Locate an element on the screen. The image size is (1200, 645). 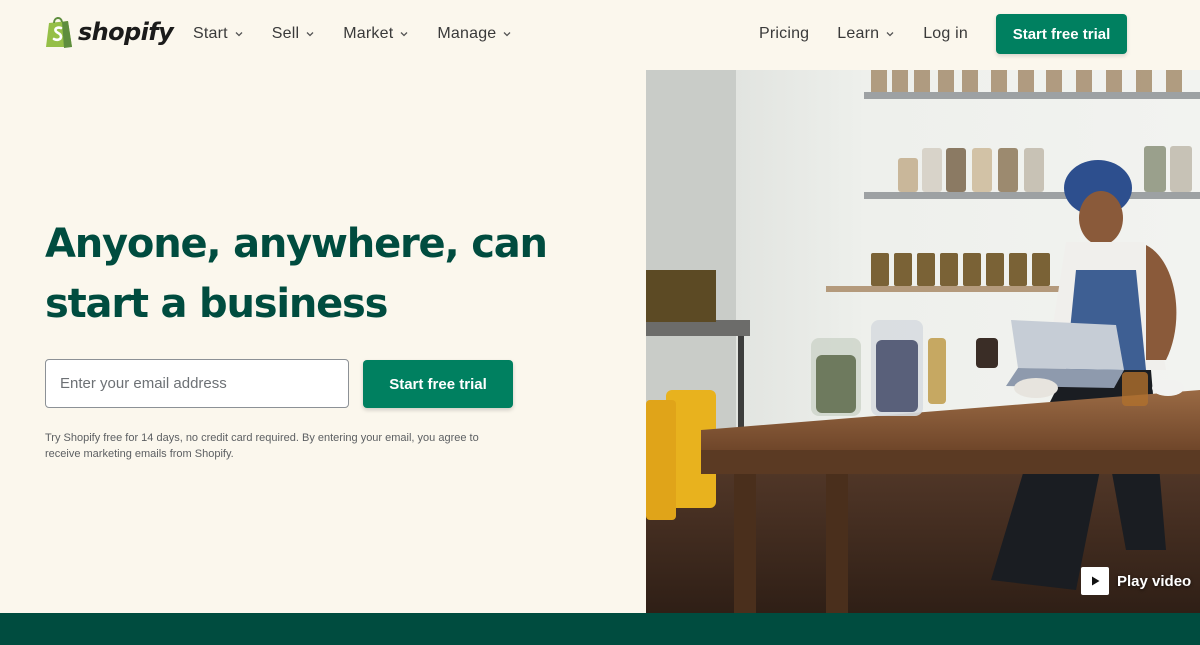
nav-learn: Learn is located at coordinates (866, 34).